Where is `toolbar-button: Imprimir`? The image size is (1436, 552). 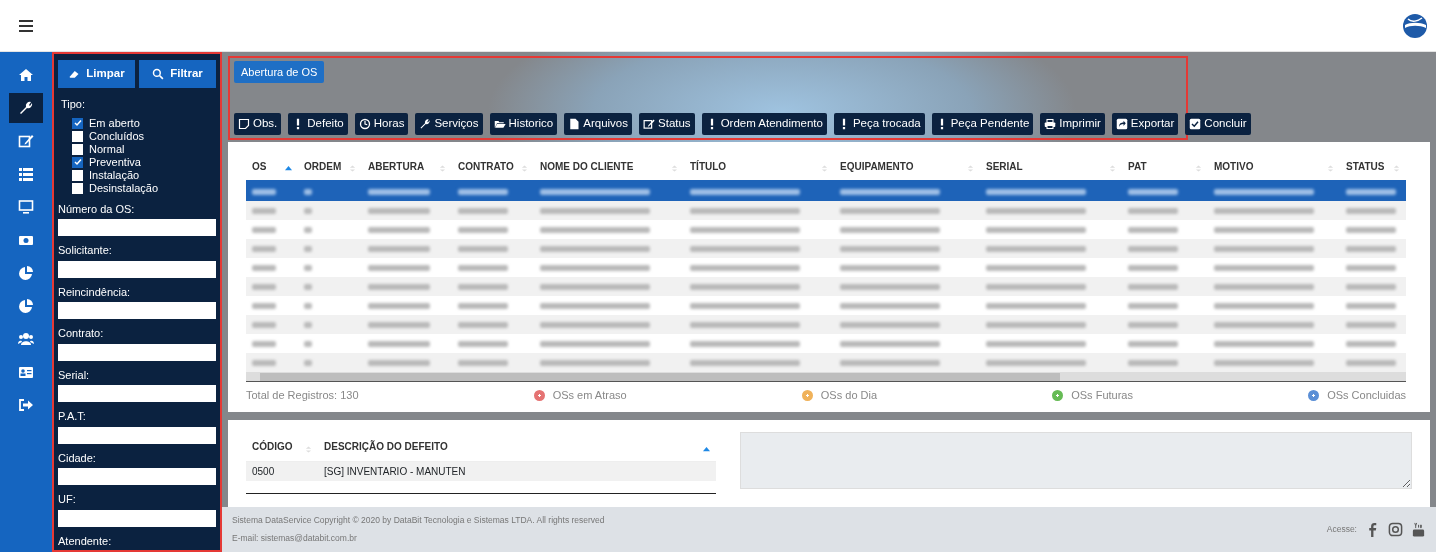
toolbar-button: Imprimir is located at coordinates (1072, 124).